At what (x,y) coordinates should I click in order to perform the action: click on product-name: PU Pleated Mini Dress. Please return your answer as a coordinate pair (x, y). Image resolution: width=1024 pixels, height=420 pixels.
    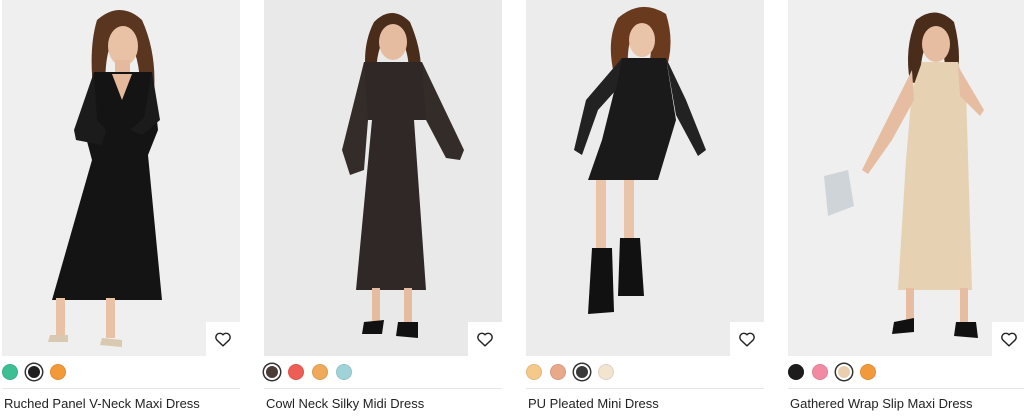
    Looking at the image, I should click on (593, 403).